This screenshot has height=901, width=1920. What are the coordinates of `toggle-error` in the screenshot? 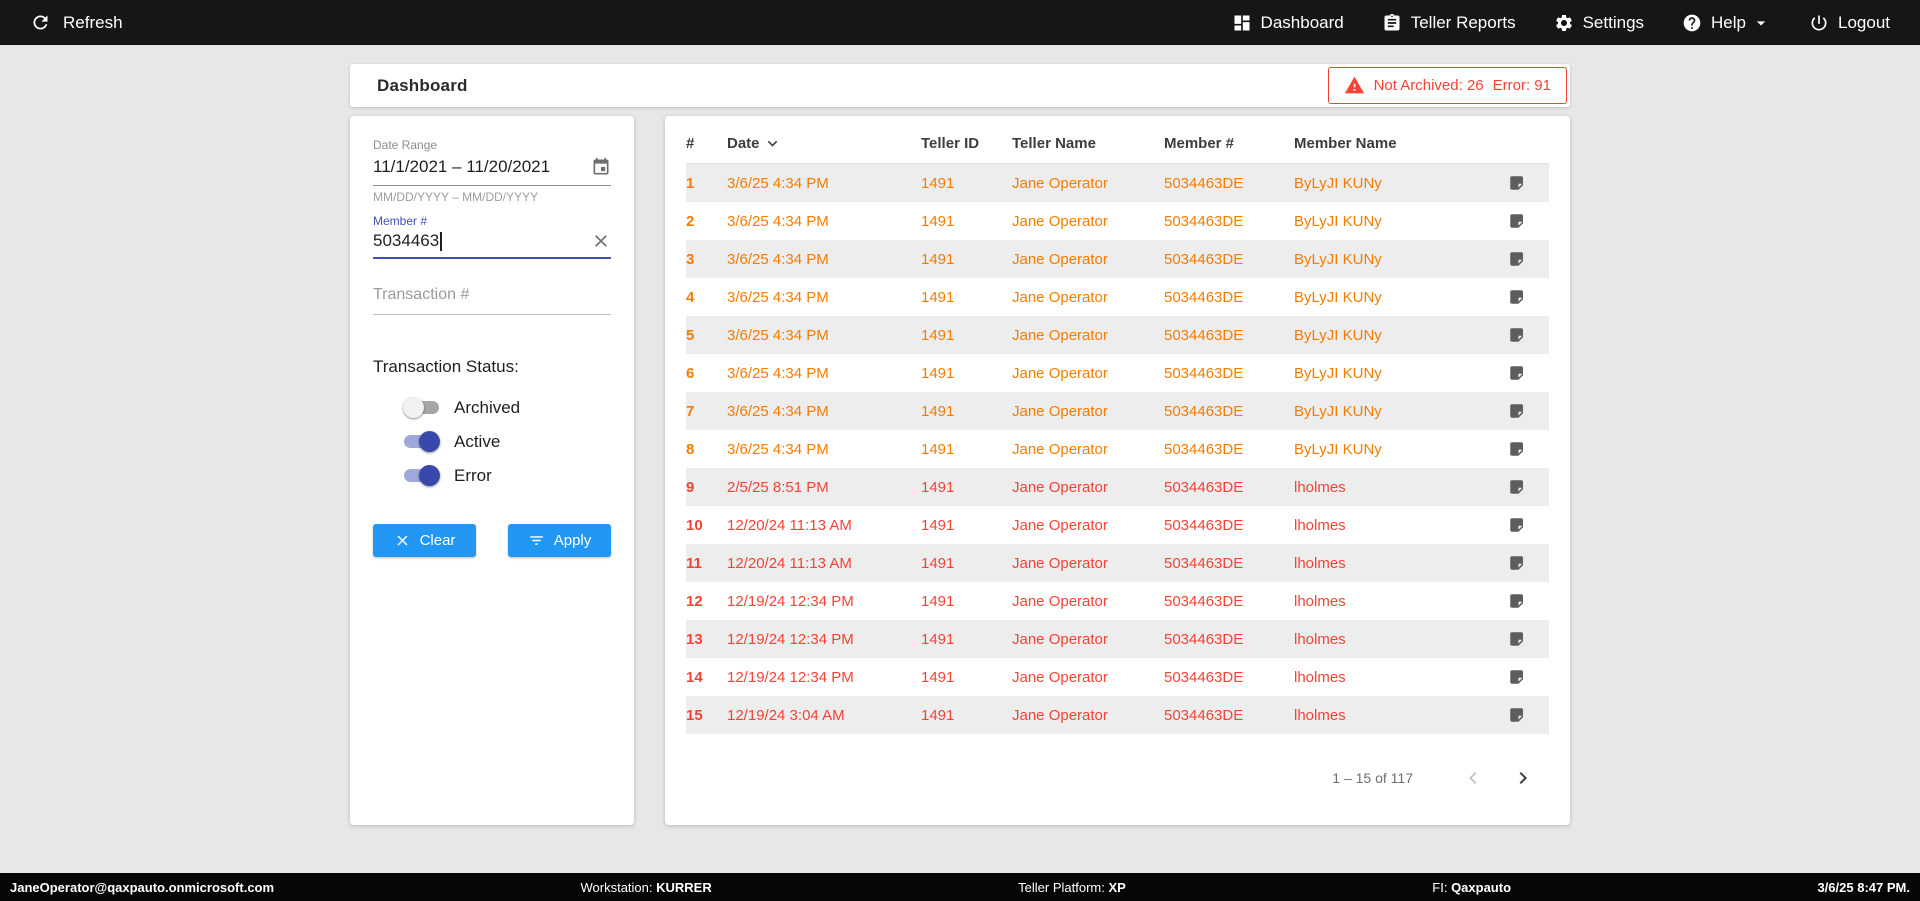 It's located at (421, 476).